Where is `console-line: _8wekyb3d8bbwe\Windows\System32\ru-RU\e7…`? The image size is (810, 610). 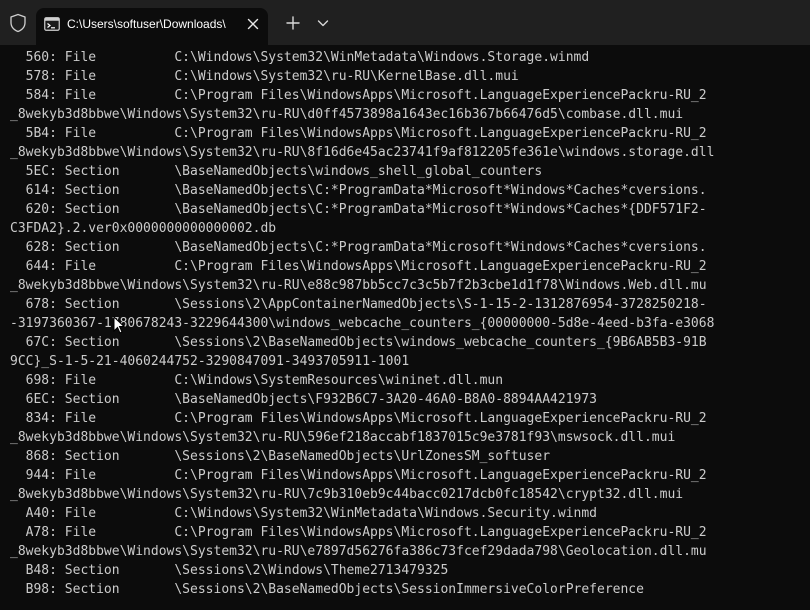 console-line: _8wekyb3d8bbwe\Windows\System32\ru-RU\e7… is located at coordinates (358, 551).